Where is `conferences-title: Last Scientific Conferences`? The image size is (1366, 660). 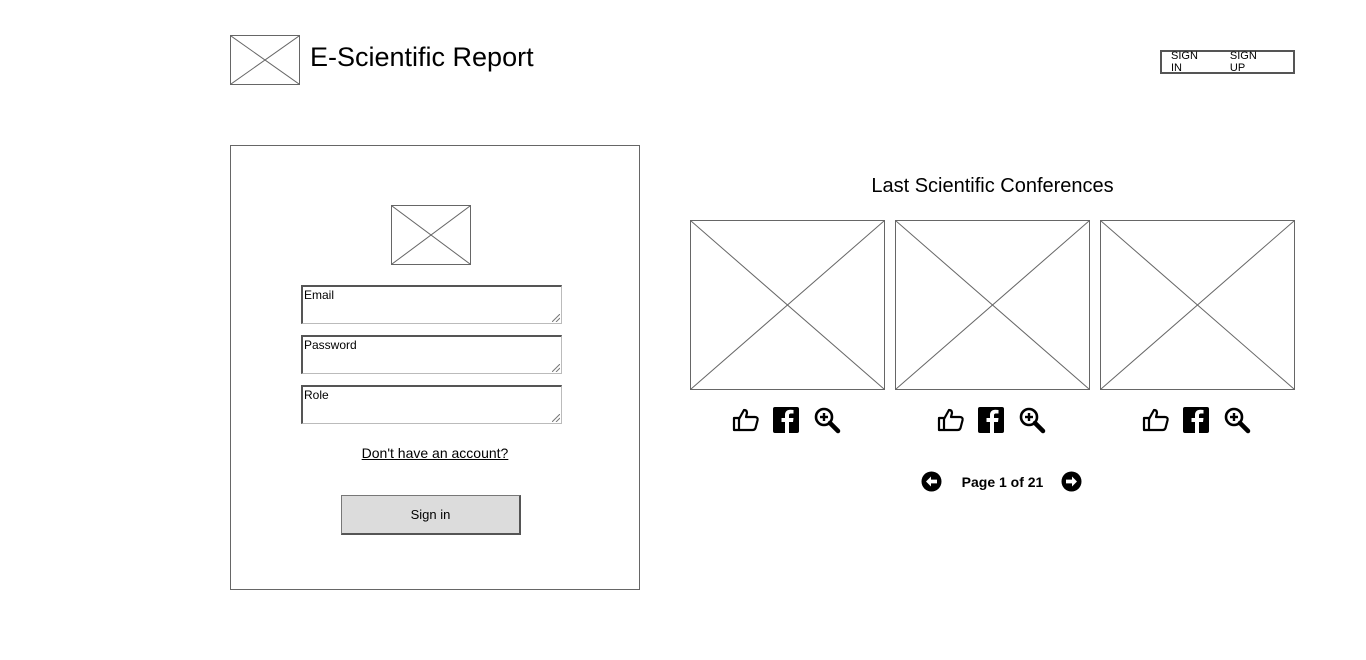 conferences-title: Last Scientific Conferences is located at coordinates (992, 186).